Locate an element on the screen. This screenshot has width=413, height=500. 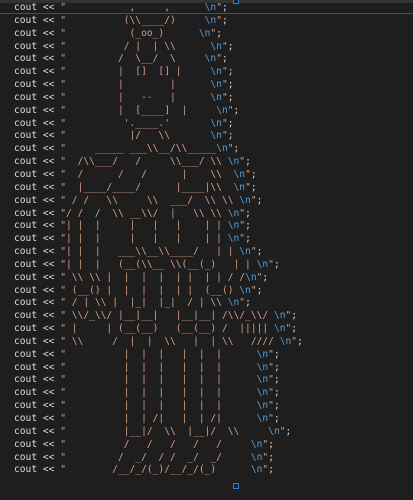
ascii-art-text: | | /| | | /| is located at coordinates (161, 418).